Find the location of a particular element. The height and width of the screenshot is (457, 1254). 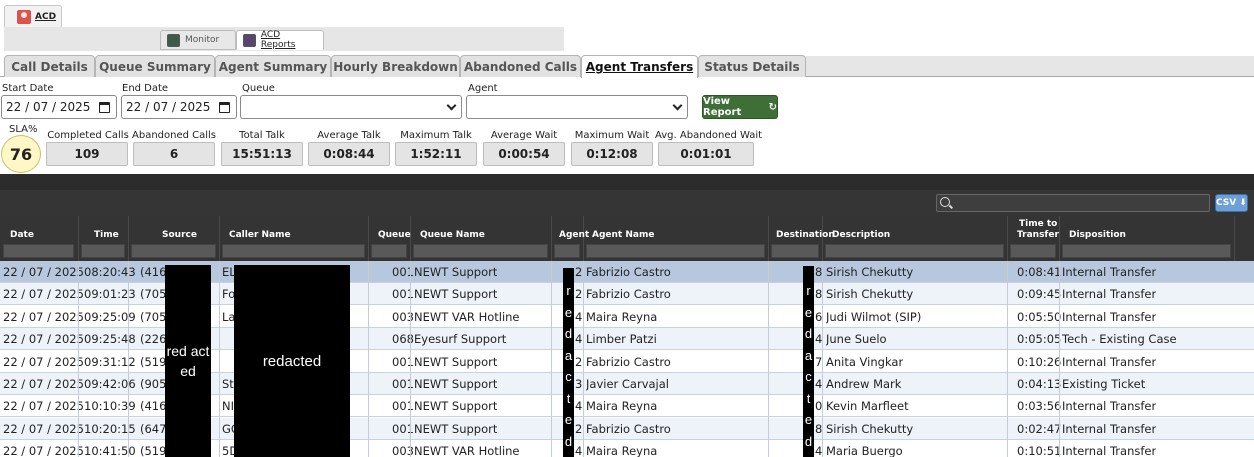

average-wait-label: Average Wait is located at coordinates (524, 135).